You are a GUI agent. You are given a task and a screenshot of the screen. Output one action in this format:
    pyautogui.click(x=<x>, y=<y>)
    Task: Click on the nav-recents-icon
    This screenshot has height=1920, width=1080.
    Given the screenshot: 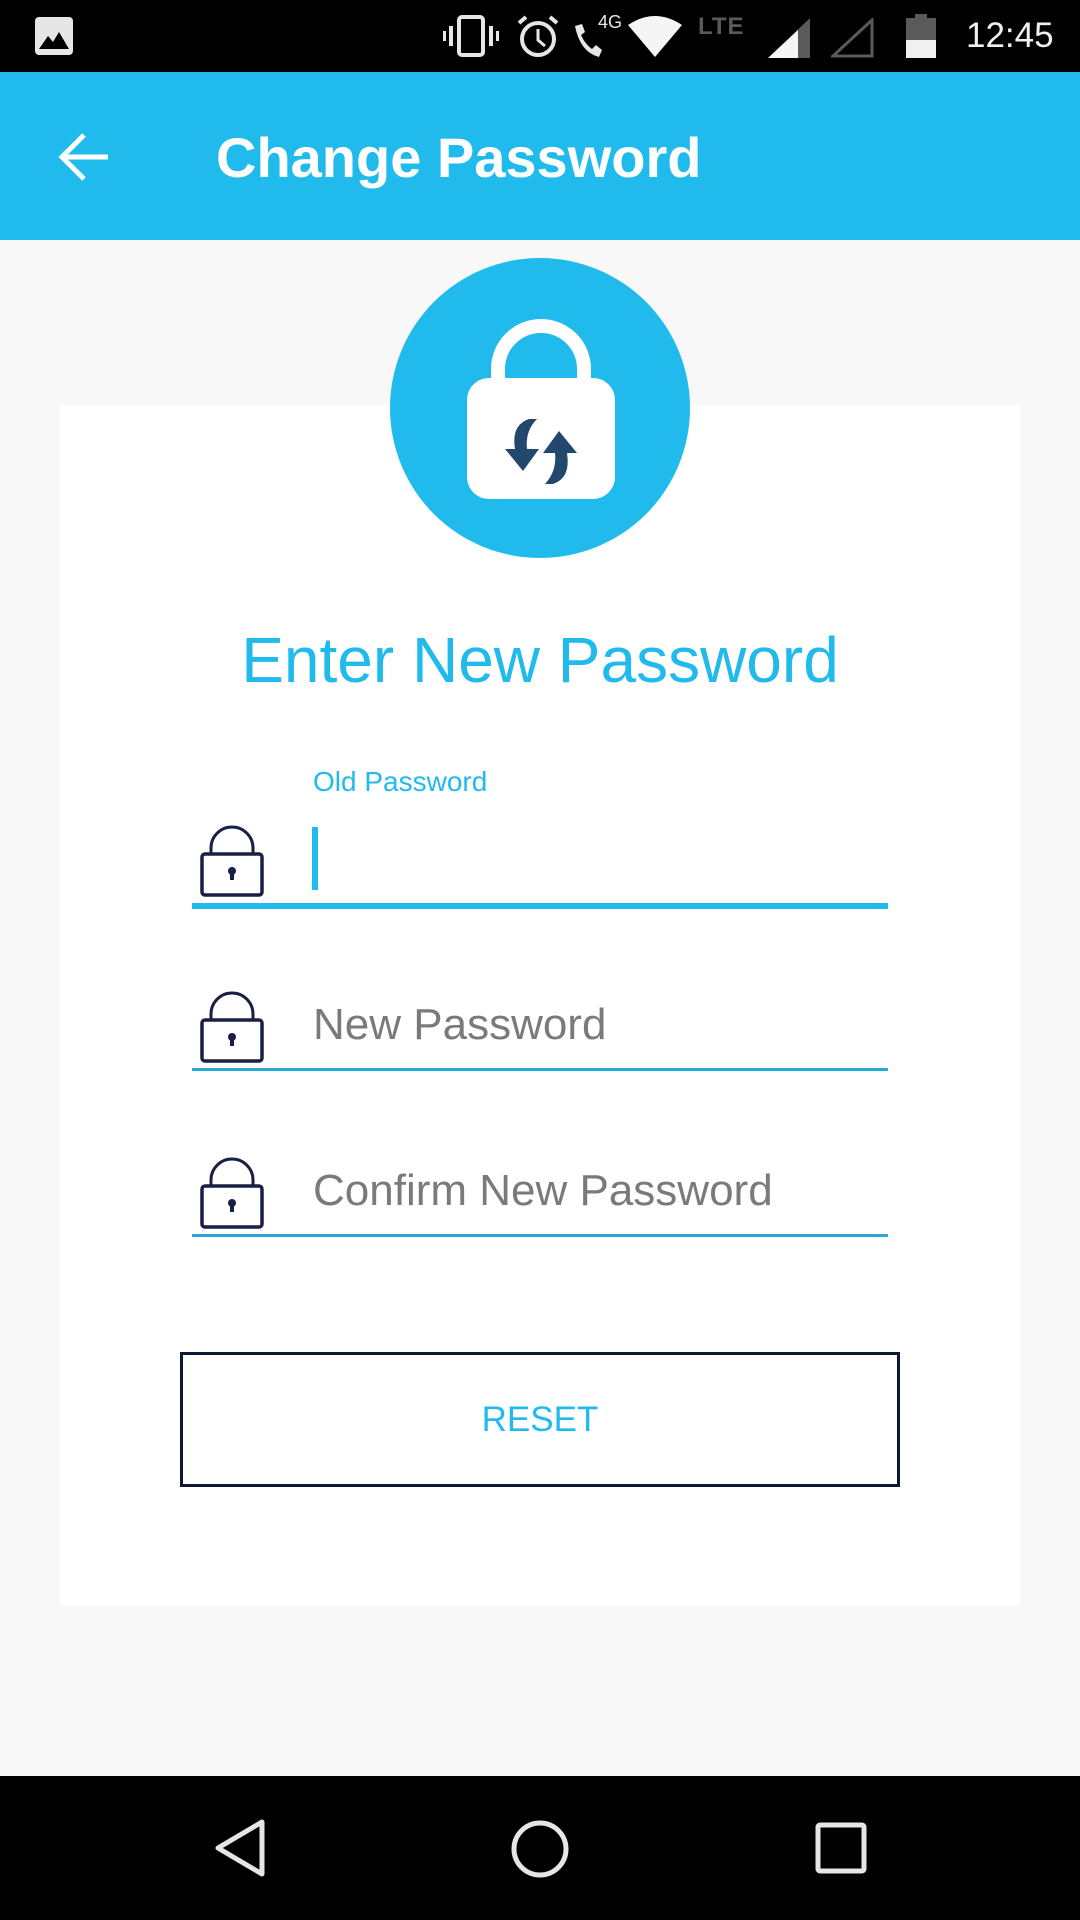 What is the action you would take?
    pyautogui.click(x=842, y=1849)
    